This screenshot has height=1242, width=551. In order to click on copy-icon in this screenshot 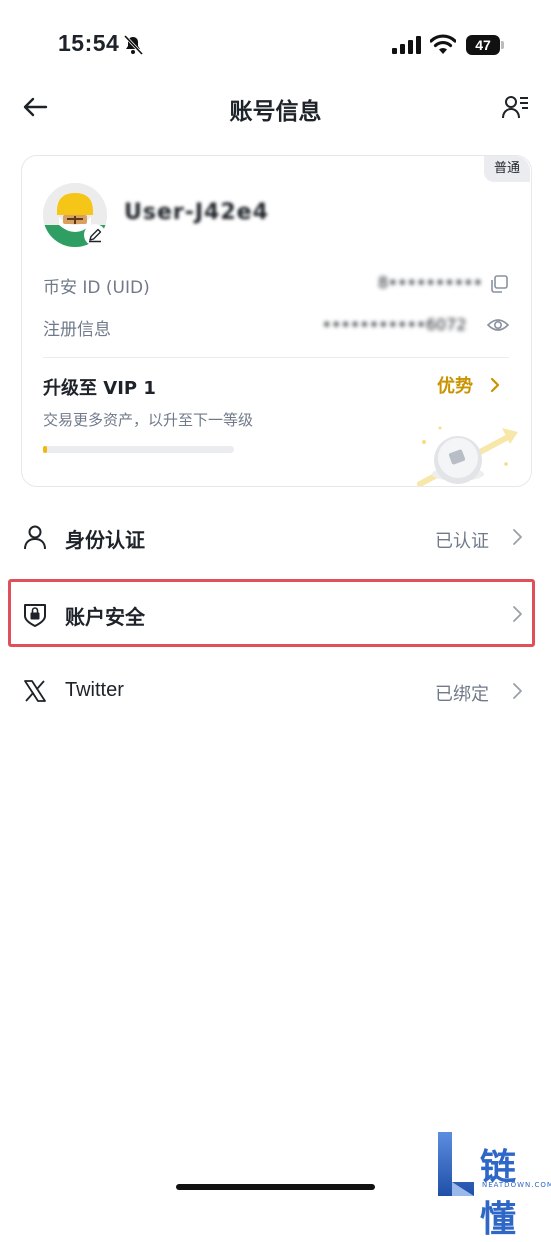, I will do `click(499, 284)`.